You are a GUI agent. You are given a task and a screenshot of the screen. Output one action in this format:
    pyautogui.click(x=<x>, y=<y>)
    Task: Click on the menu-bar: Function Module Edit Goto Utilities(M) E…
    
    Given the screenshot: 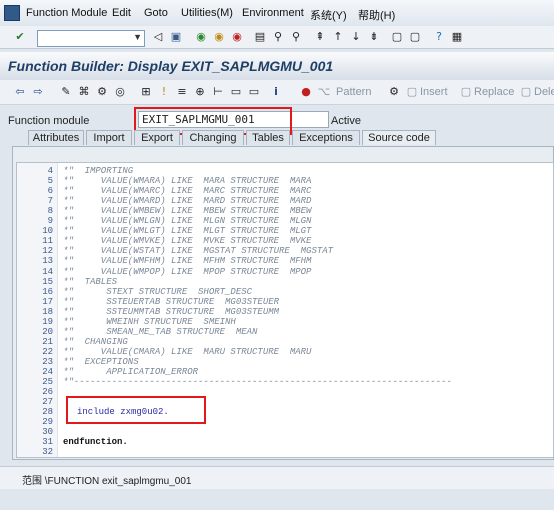 What is the action you would take?
    pyautogui.click(x=277, y=13)
    